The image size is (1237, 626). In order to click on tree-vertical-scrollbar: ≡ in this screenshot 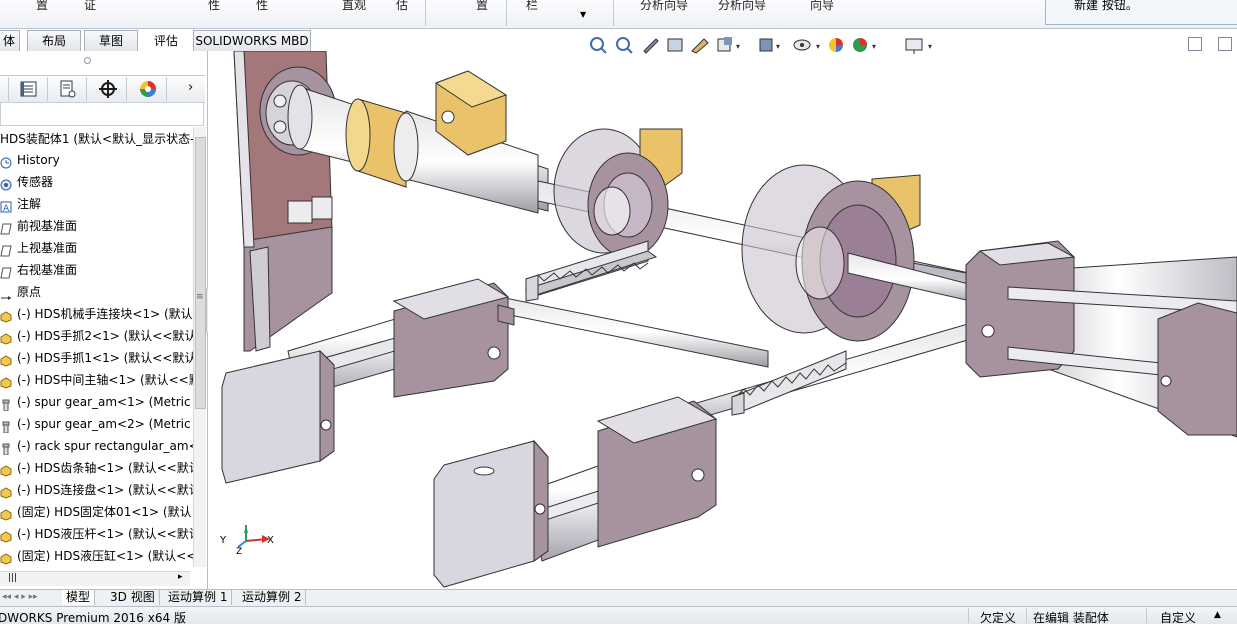, I will do `click(199, 347)`.